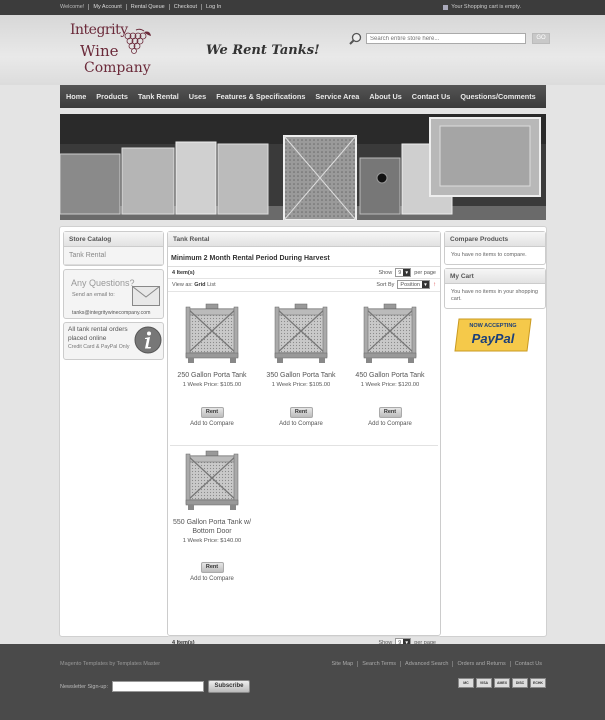 The width and height of the screenshot is (605, 720). I want to click on cart-icon, so click(446, 7).